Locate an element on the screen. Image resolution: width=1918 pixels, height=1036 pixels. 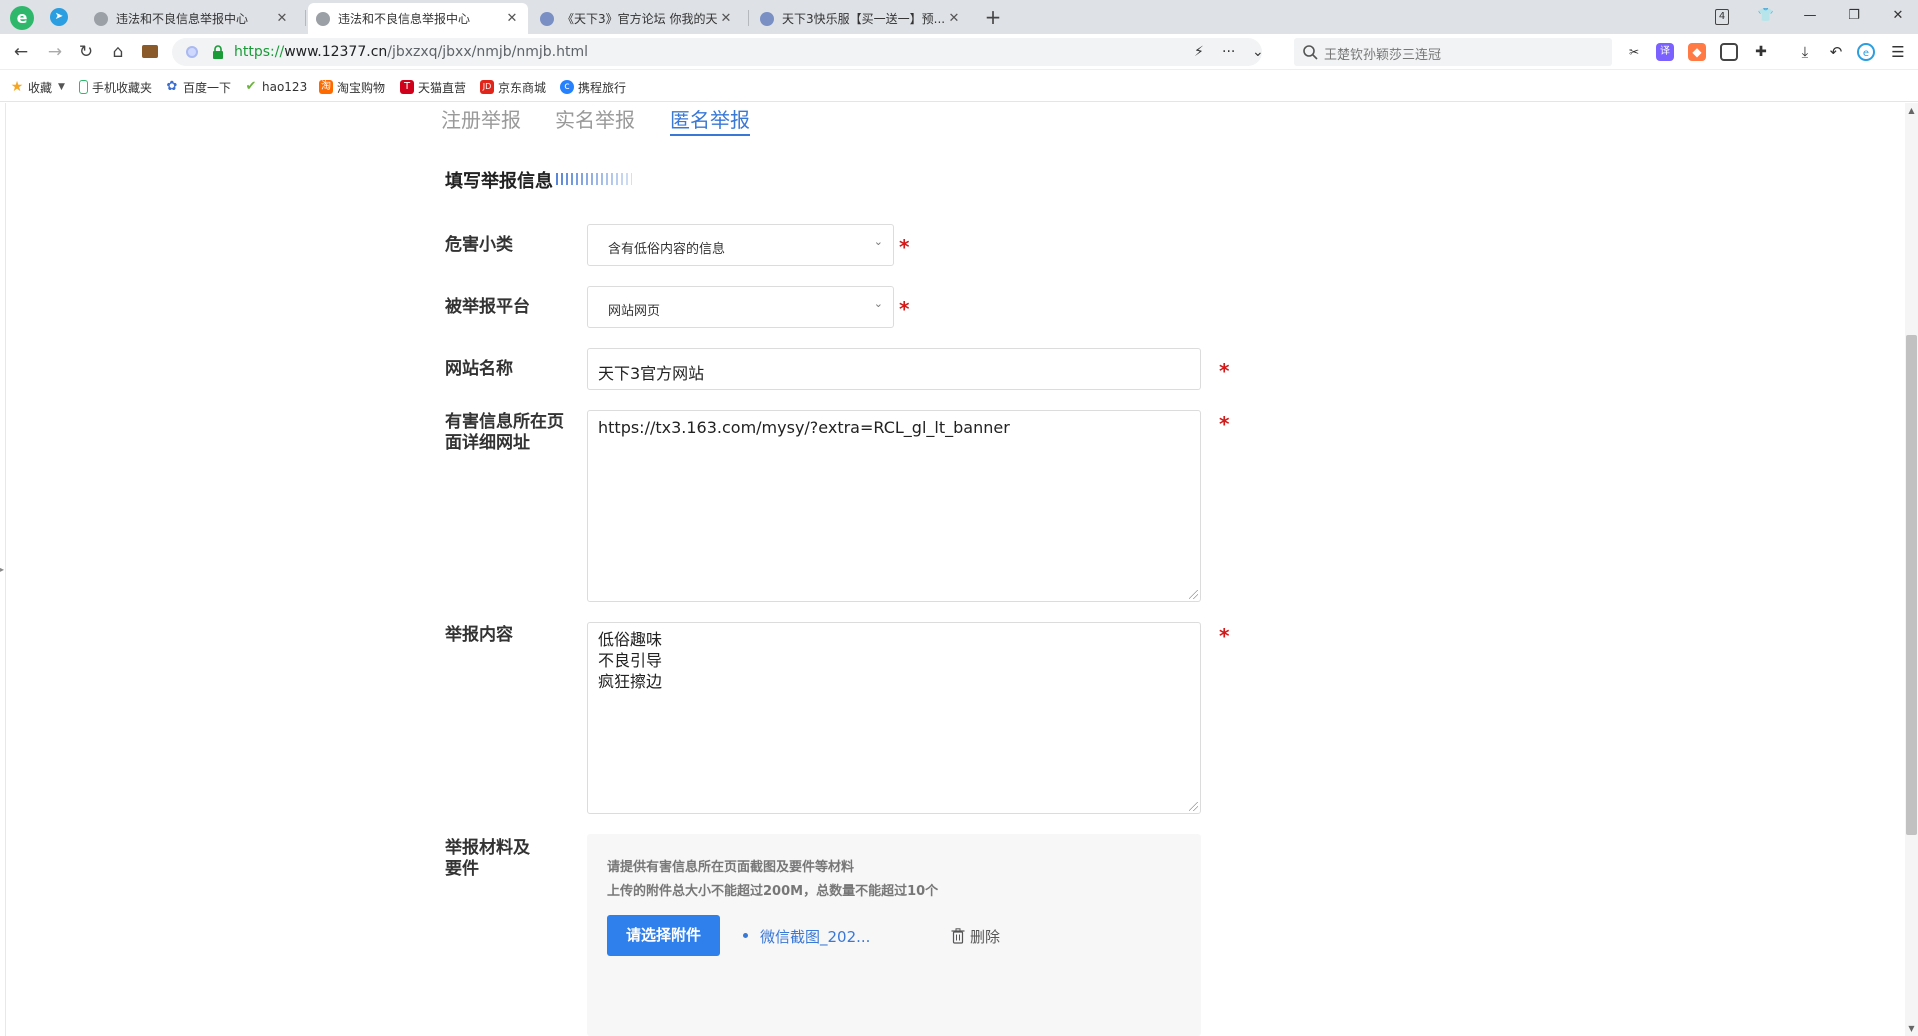
bookmark-ctrip: c 携程旅行 is located at coordinates (593, 87).